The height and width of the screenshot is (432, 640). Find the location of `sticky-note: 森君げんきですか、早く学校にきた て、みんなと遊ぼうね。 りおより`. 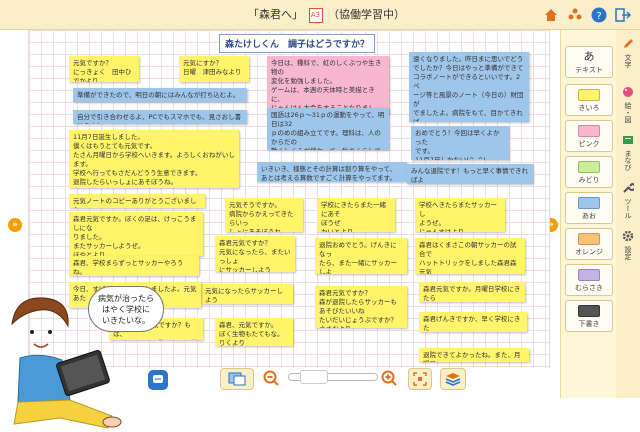

sticky-note: 森君げんきですか、早く学校にきた て、みんなと遊ぼうね。 りおより is located at coordinates (473, 322).